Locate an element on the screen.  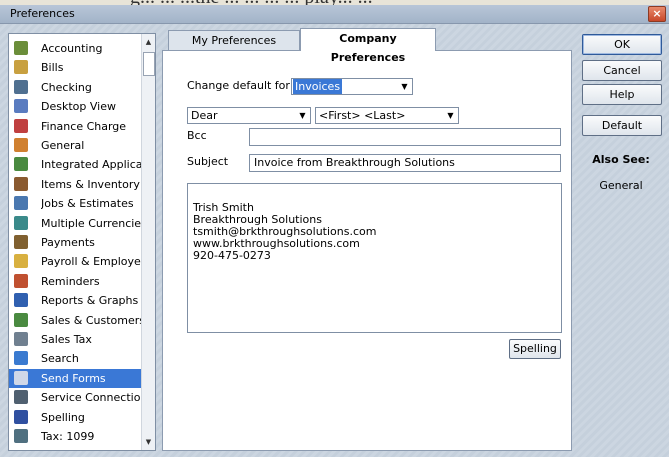
scroll-down-arrow-icon: ▼ is located at coordinates (148, 442).